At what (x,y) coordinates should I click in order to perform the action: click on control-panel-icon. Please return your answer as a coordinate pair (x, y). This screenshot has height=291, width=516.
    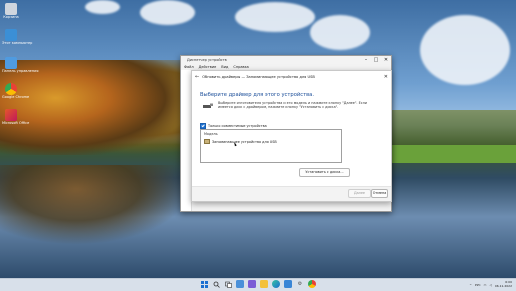
    Looking at the image, I should click on (11, 63).